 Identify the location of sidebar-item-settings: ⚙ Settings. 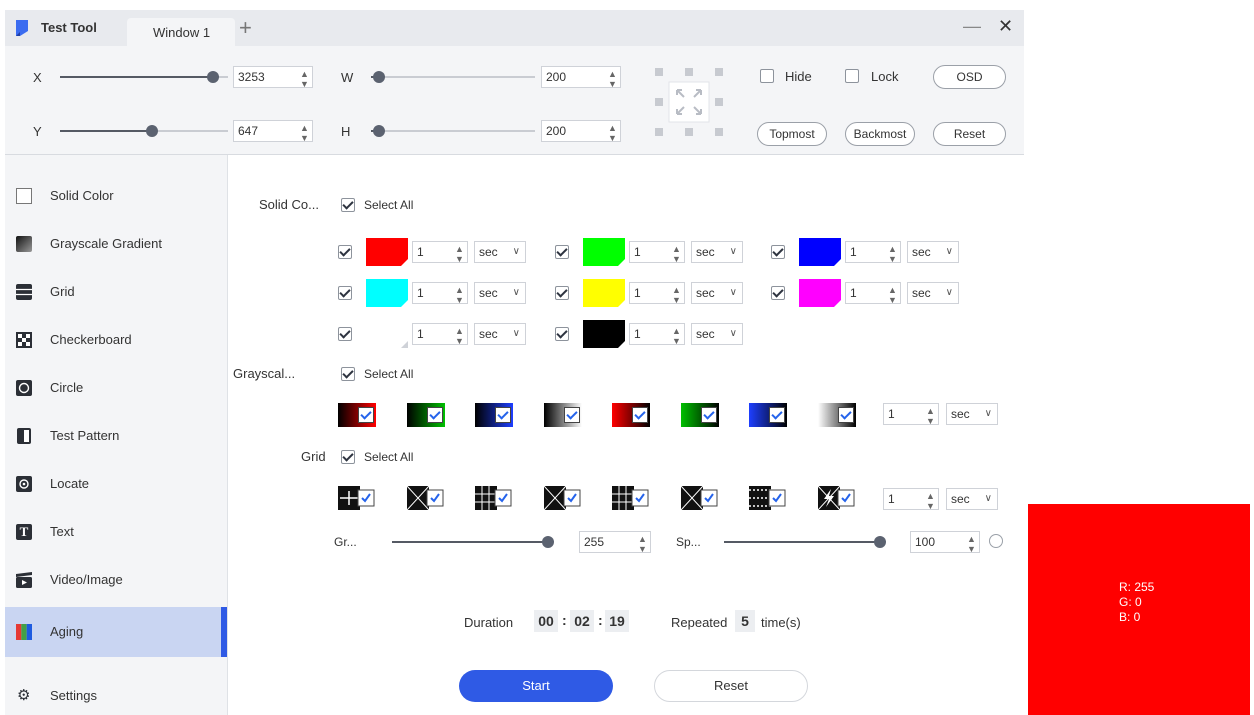
(116, 696).